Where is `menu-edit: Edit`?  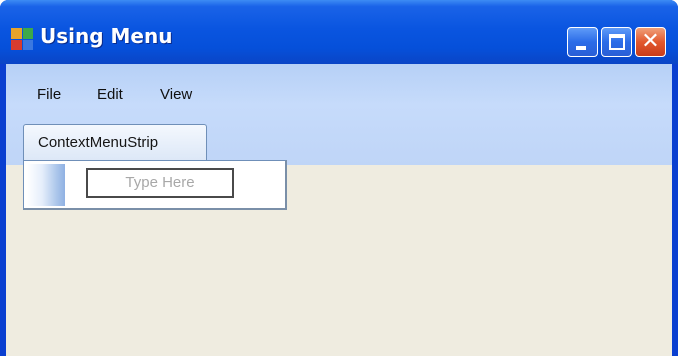
menu-edit: Edit is located at coordinates (110, 94).